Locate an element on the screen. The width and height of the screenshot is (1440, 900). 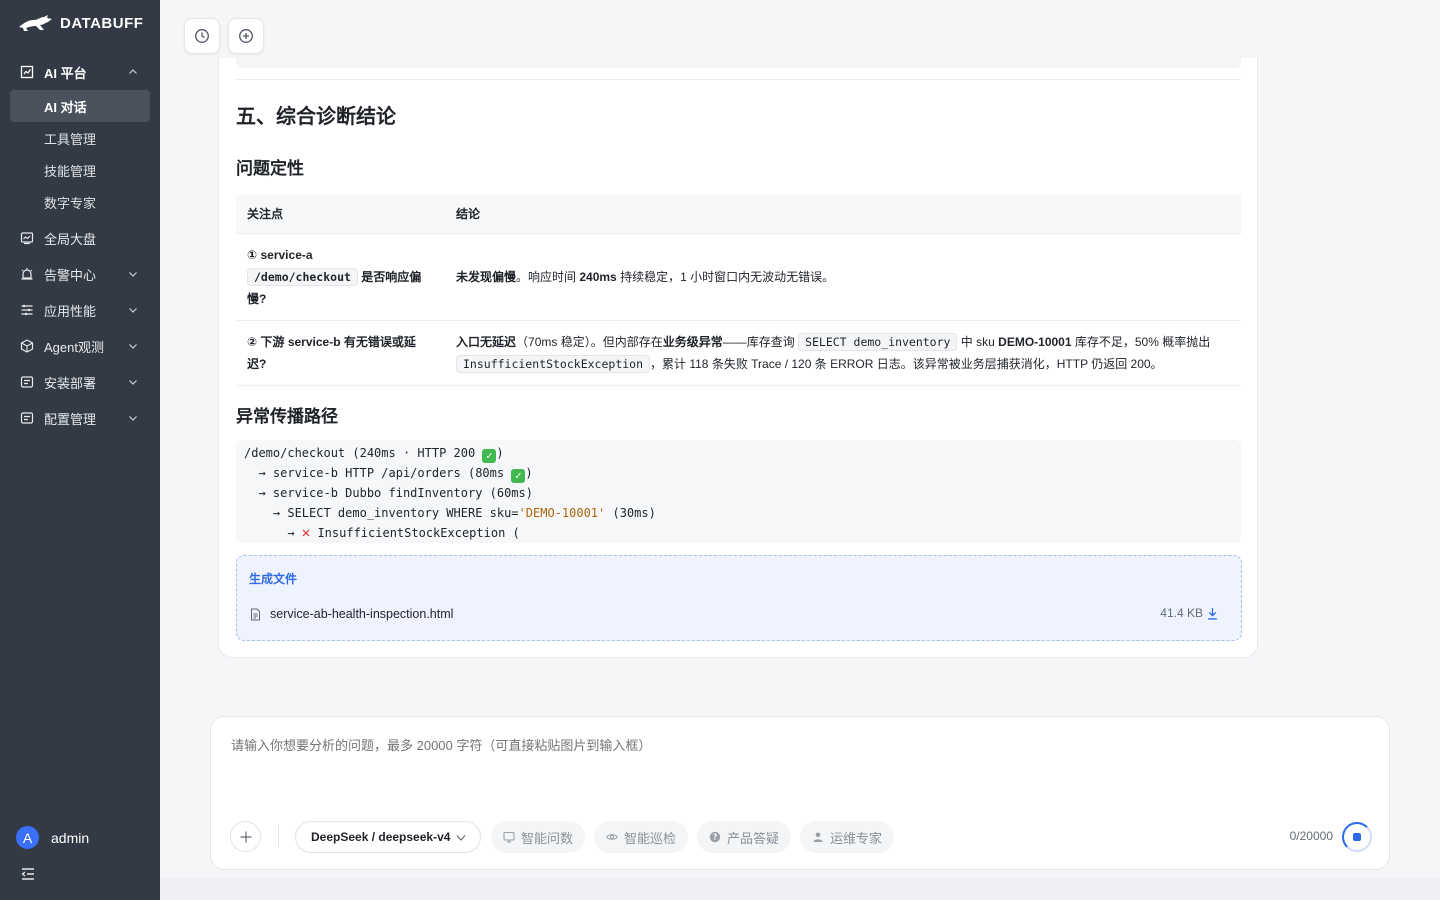
section-title: 五、综合诊断结论 is located at coordinates (316, 117).